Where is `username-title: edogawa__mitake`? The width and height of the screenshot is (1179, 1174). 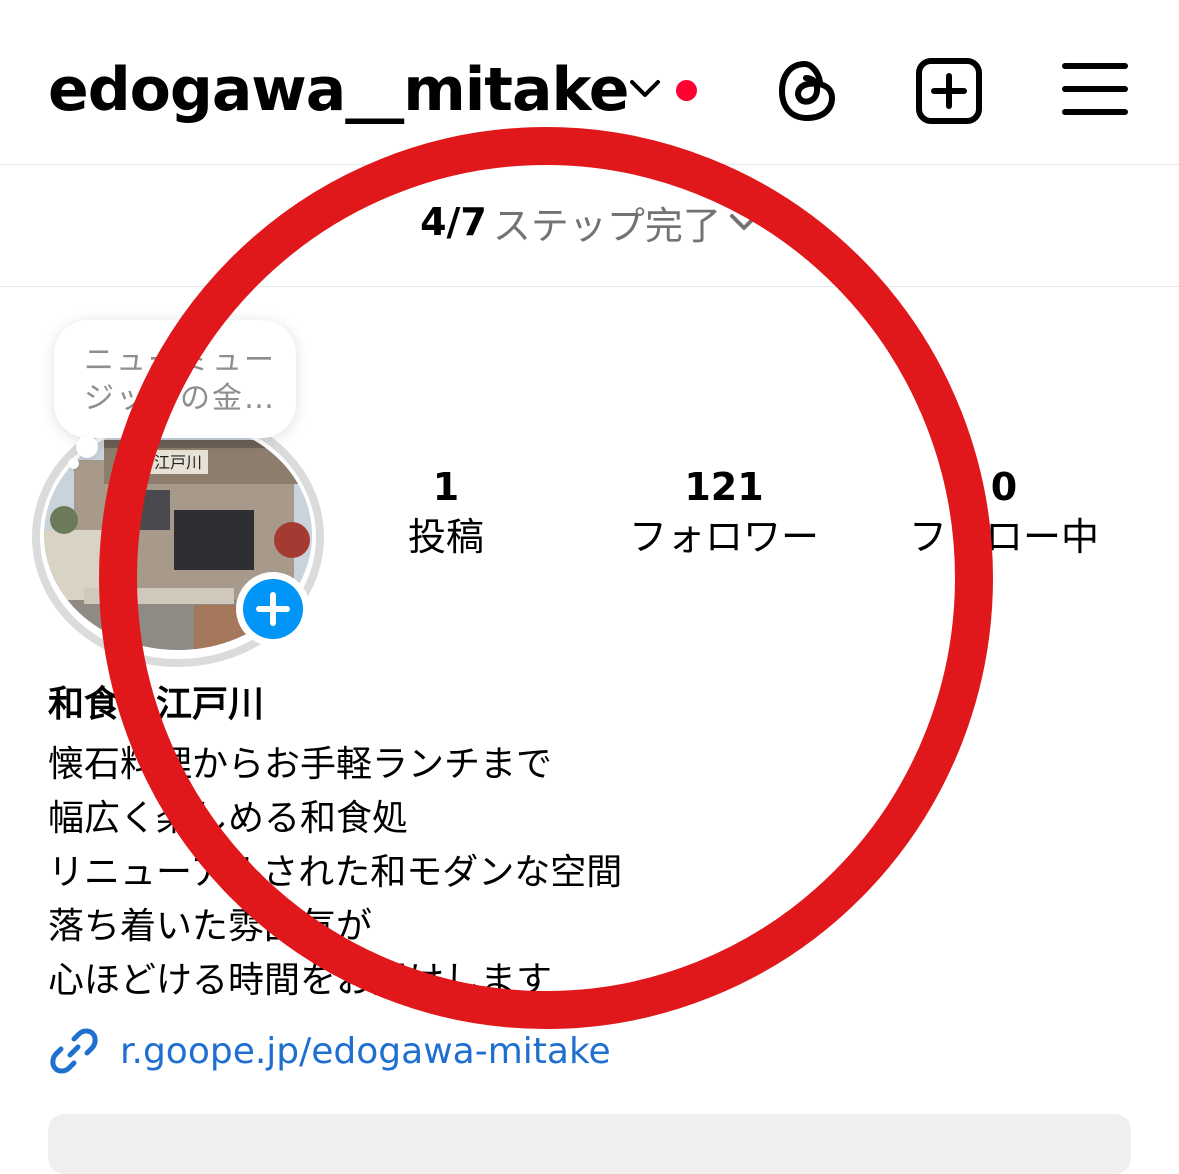 username-title: edogawa__mitake is located at coordinates (338, 90).